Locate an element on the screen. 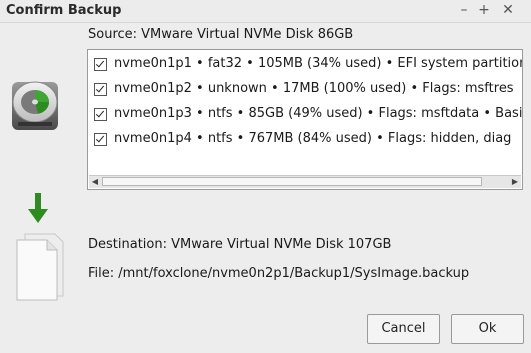  window-title: Confirm Backup is located at coordinates (64, 10).